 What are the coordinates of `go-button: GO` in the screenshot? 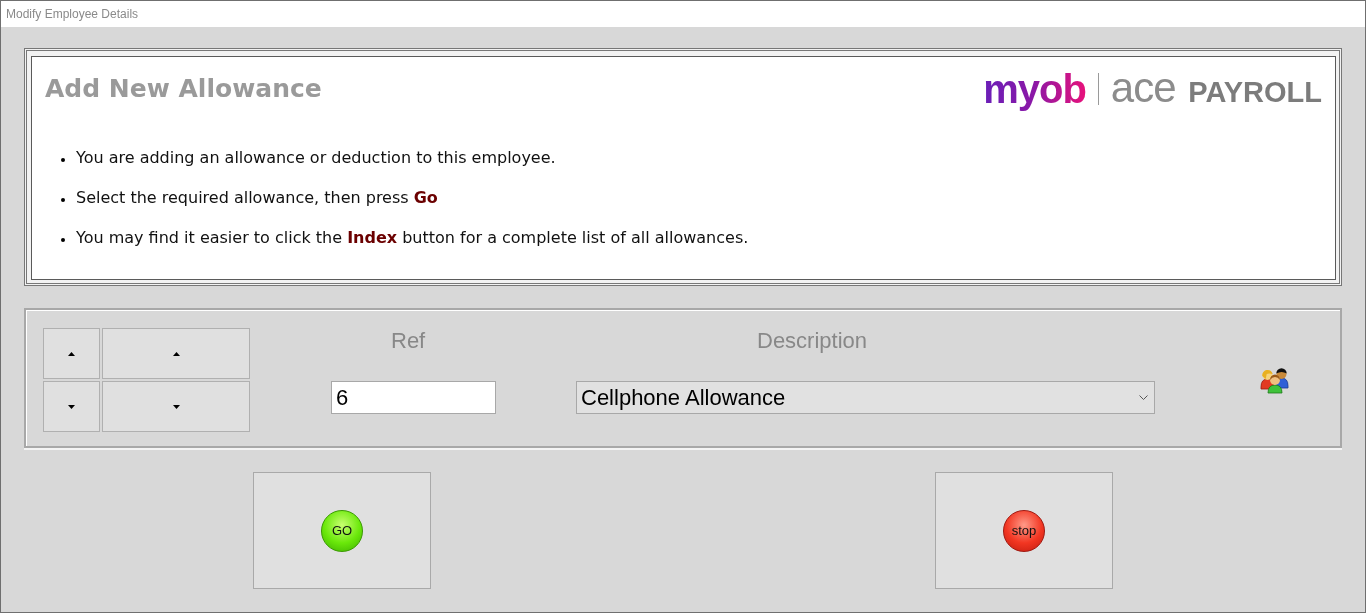 It's located at (342, 530).